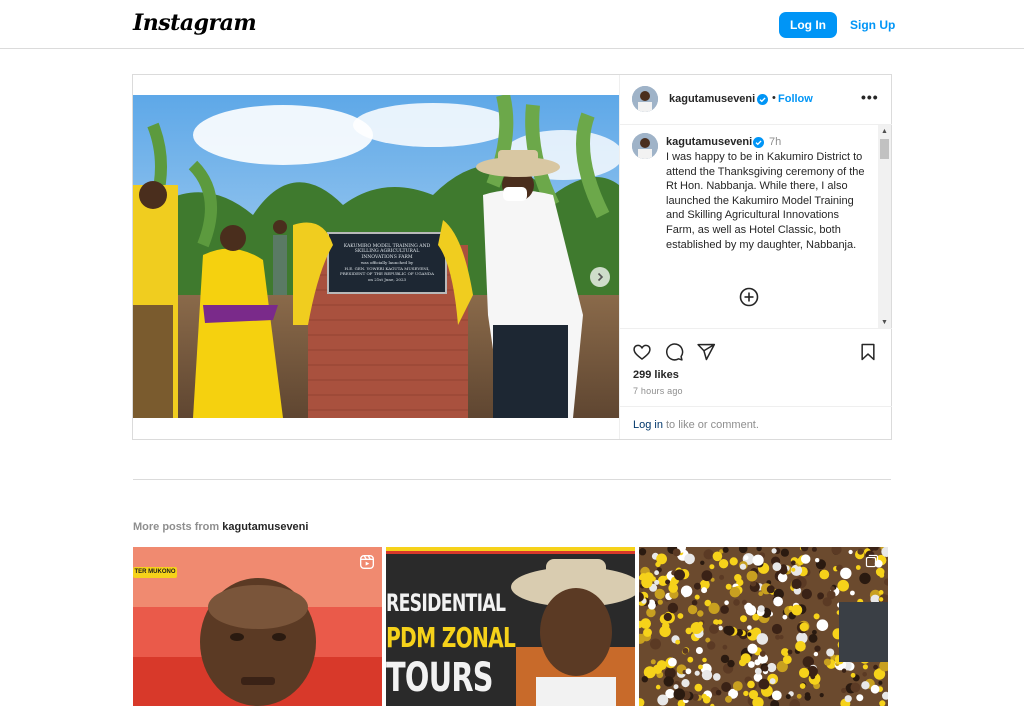 This screenshot has height=706, width=1024. What do you see at coordinates (756, 100) in the screenshot?
I see `post-header: kagutamuseveni • Follow •••` at bounding box center [756, 100].